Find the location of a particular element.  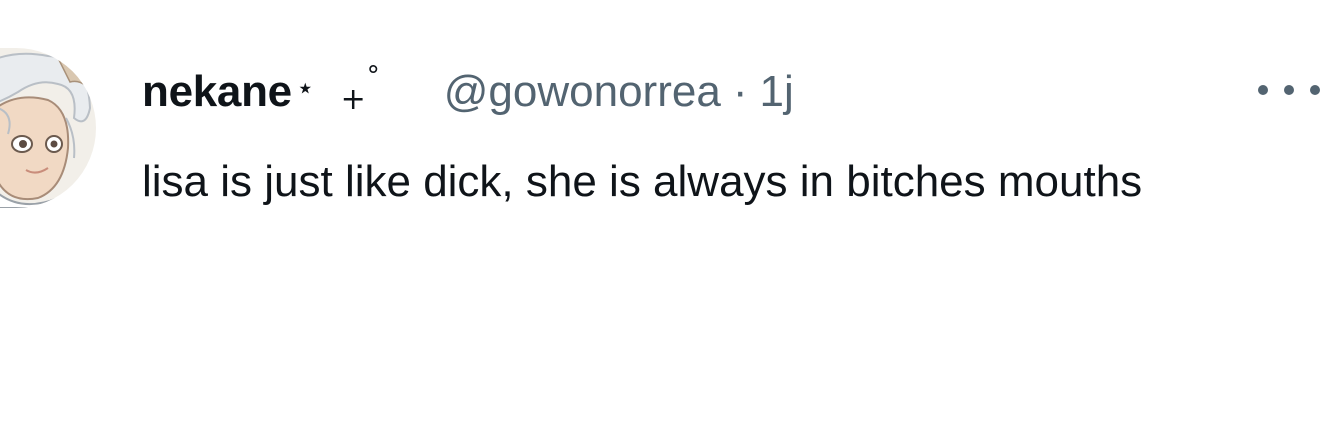

more-horizontal-icon is located at coordinates (1289, 90).